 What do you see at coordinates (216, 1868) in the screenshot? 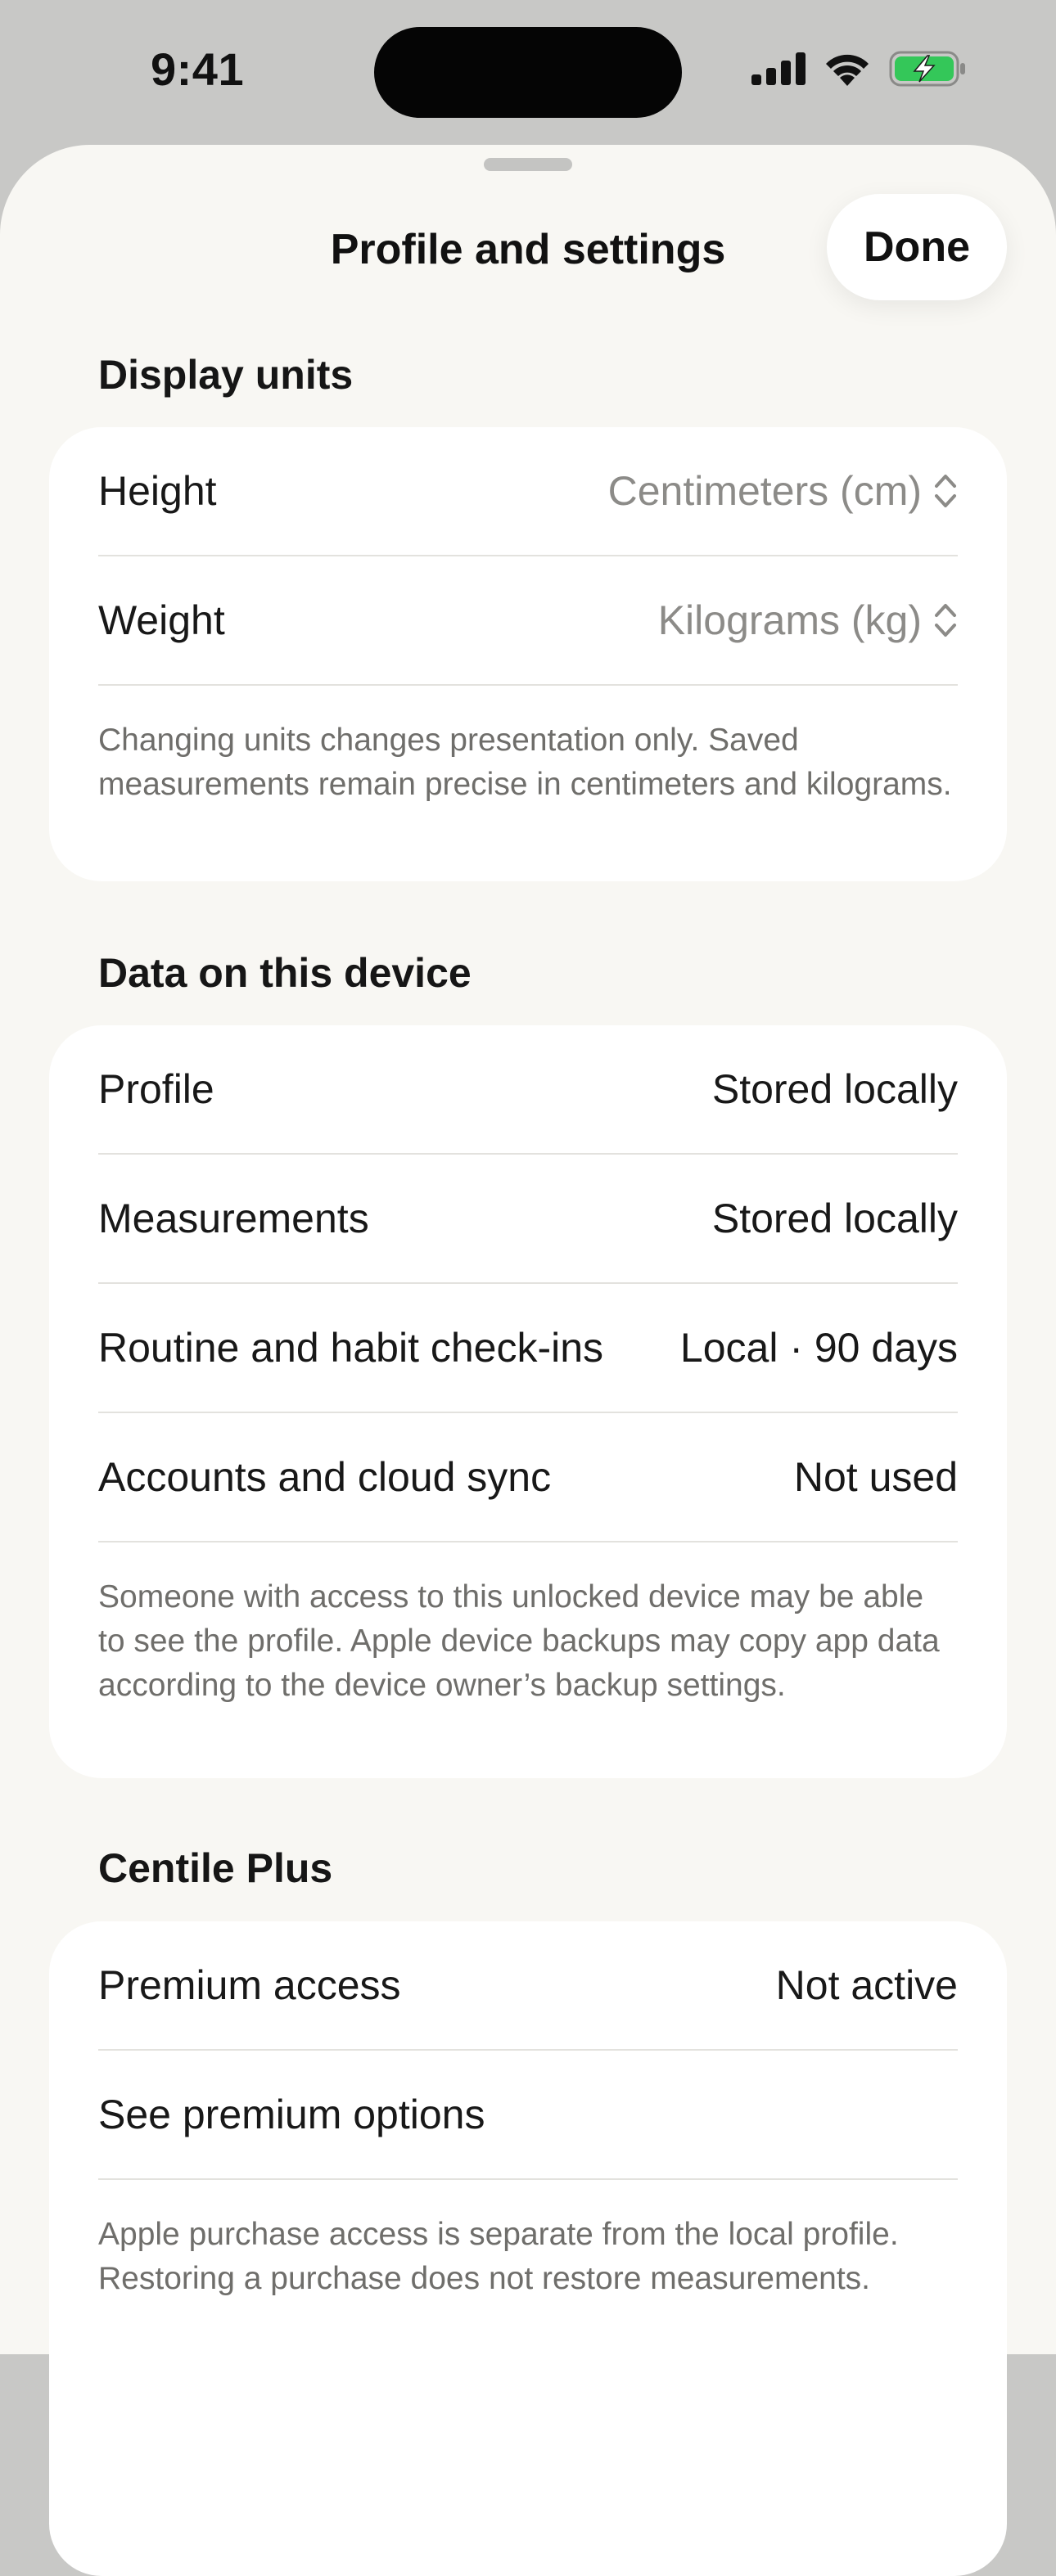
I see `section-header-centile-plus: Centile Plus` at bounding box center [216, 1868].